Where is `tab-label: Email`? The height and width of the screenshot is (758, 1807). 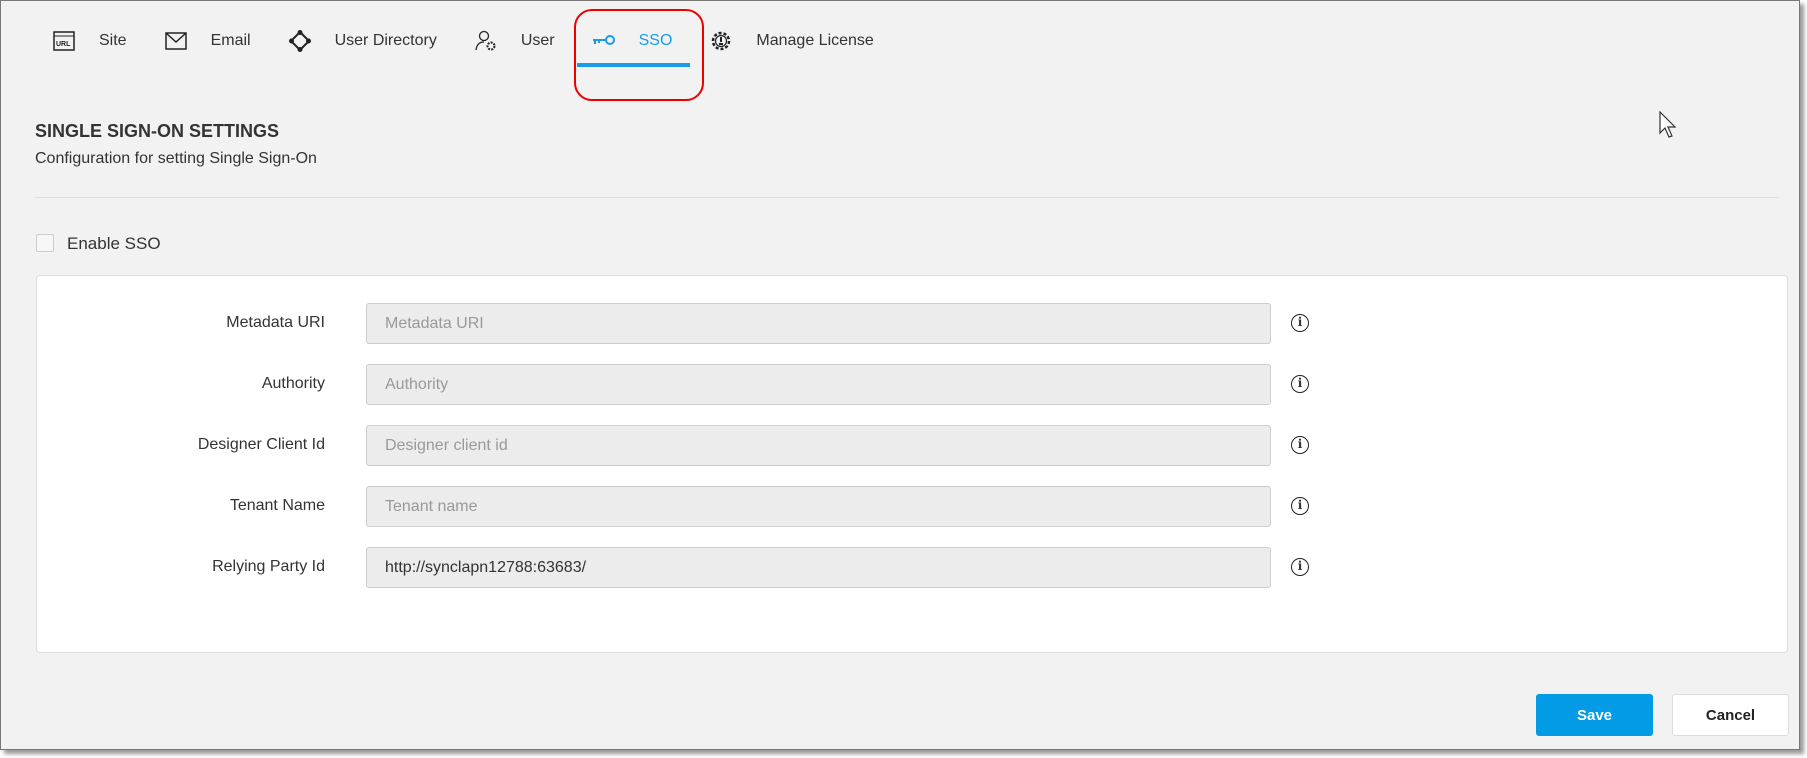 tab-label: Email is located at coordinates (230, 40).